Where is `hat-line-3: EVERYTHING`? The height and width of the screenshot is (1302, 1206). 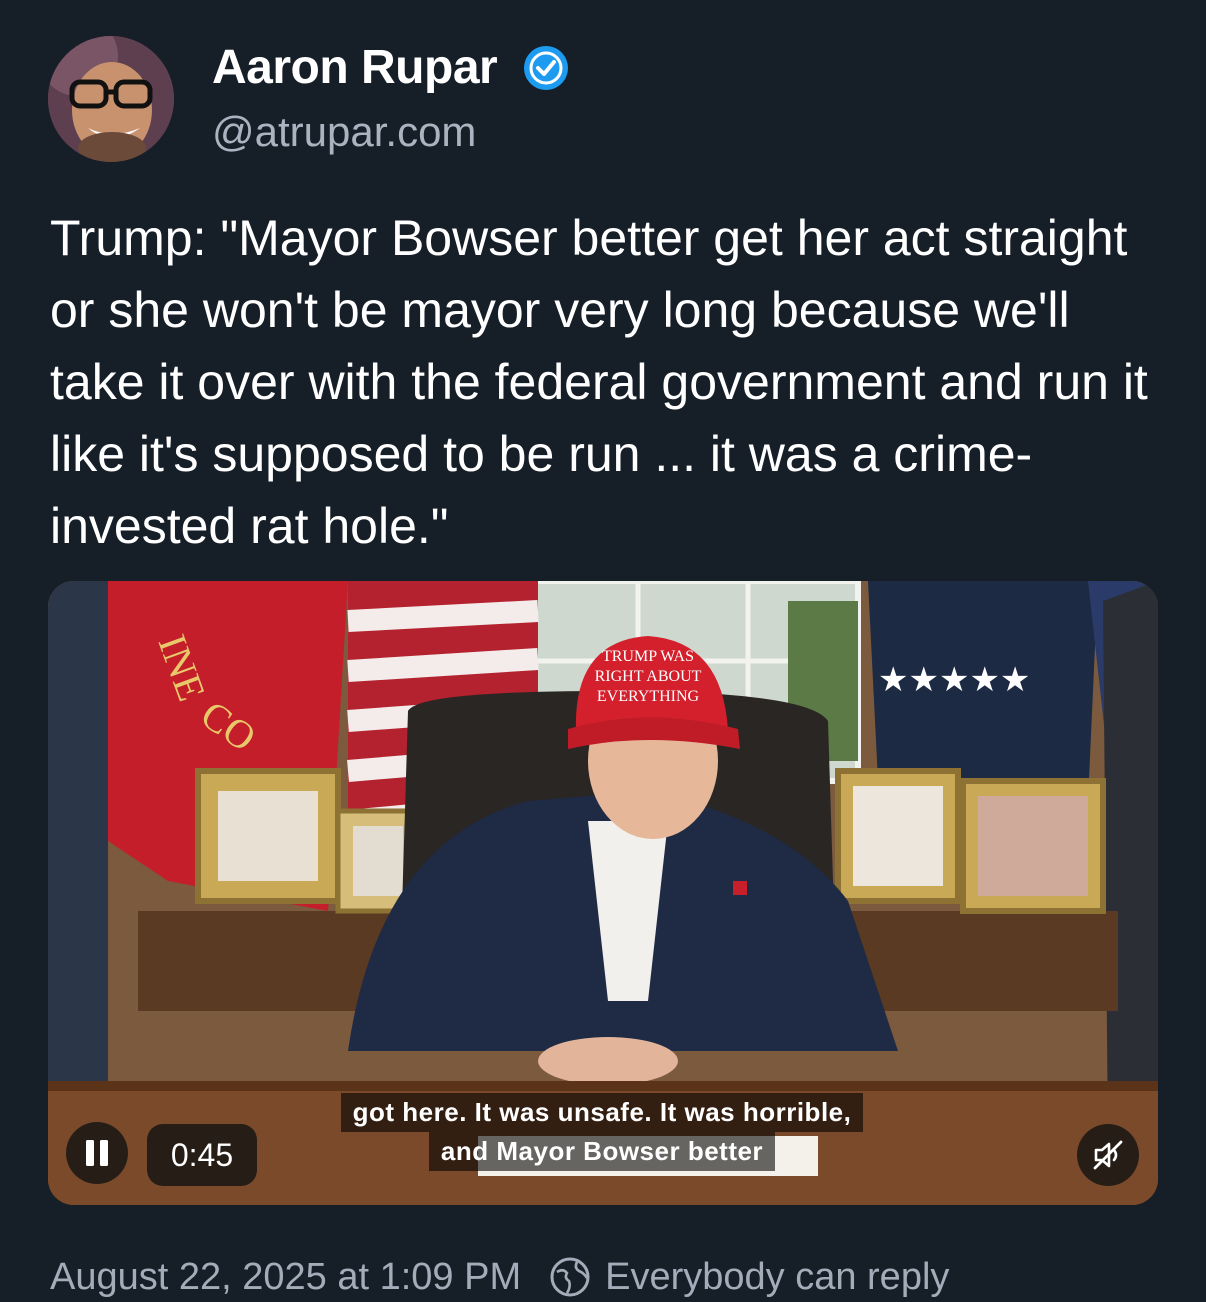 hat-line-3: EVERYTHING is located at coordinates (648, 696).